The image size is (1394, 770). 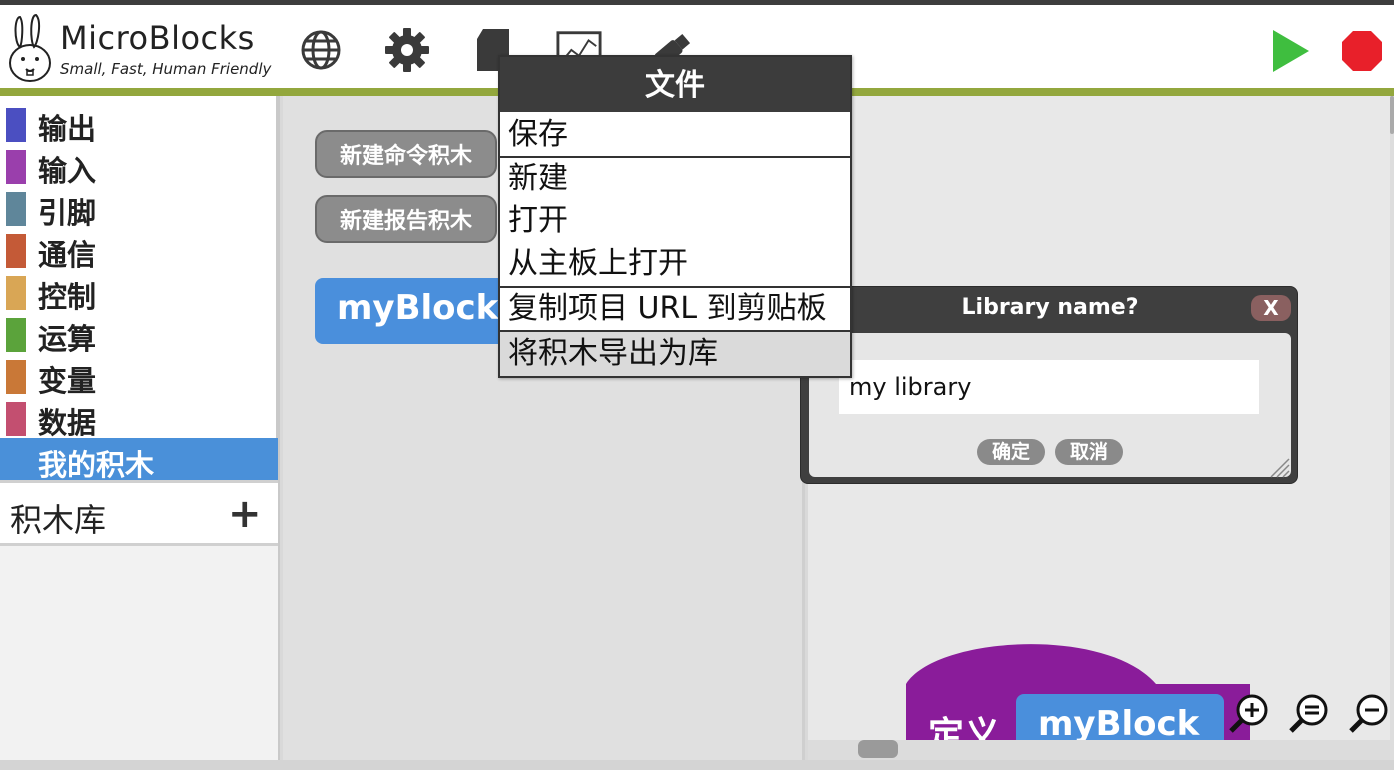 What do you see at coordinates (1392, 115) in the screenshot?
I see `vertical-scrollbar-thumb` at bounding box center [1392, 115].